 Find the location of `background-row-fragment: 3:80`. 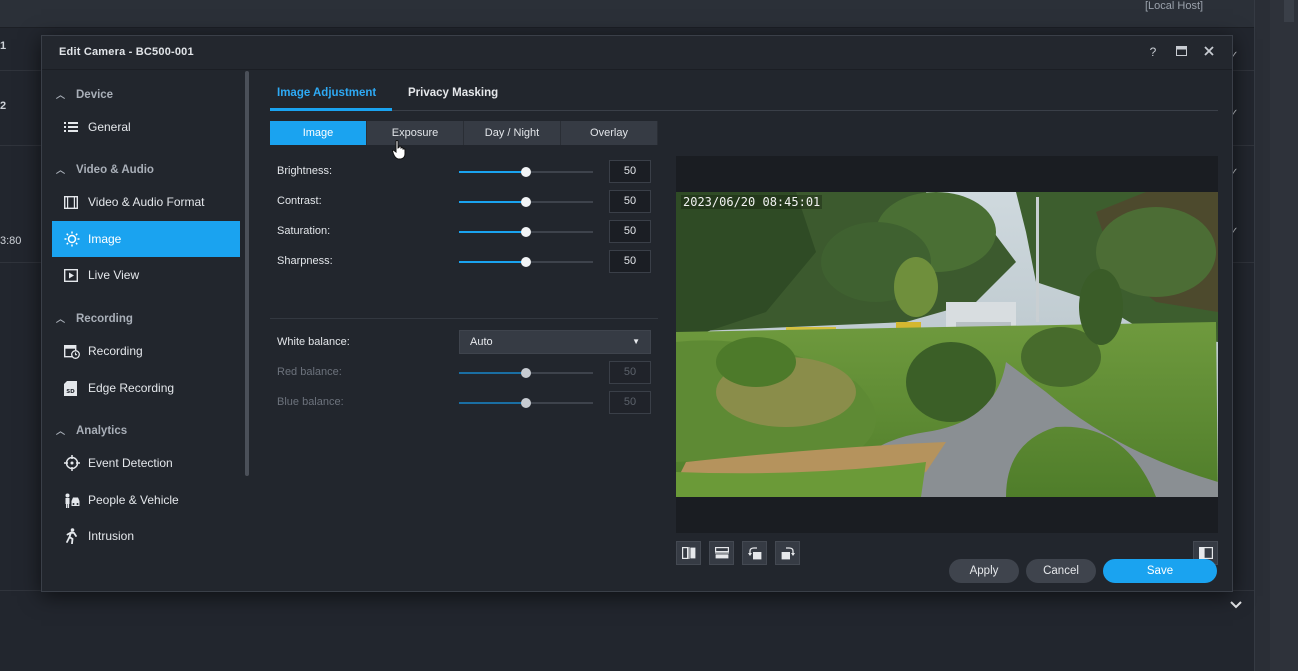

background-row-fragment: 3:80 is located at coordinates (11, 241).